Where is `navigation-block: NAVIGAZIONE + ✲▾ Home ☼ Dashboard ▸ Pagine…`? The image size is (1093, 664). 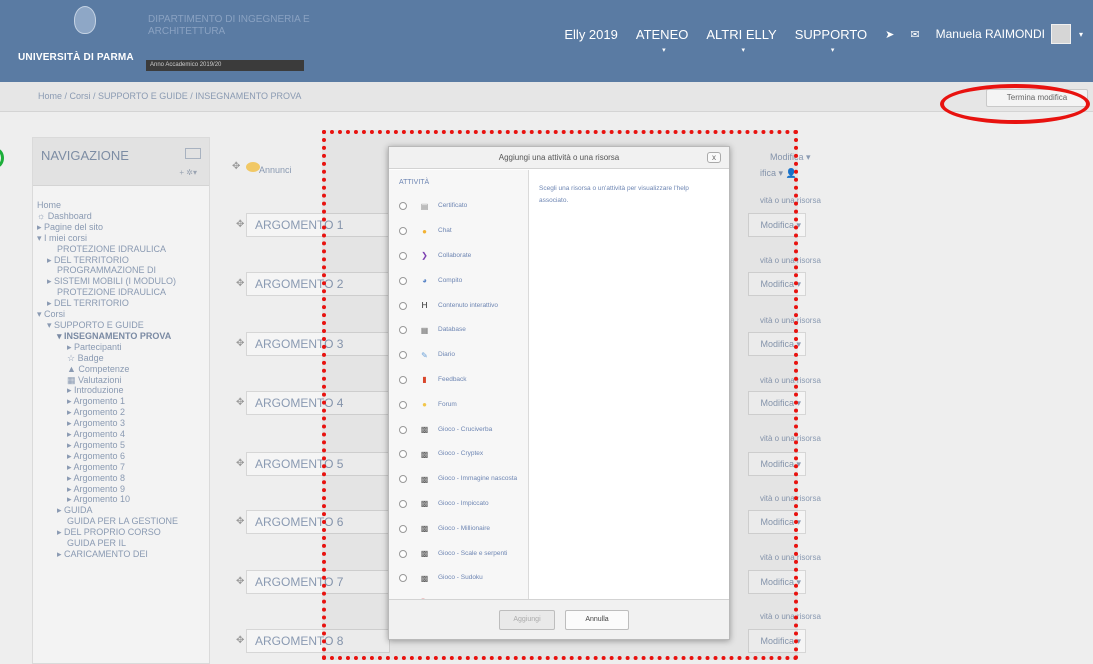
navigation-block: NAVIGAZIONE + ✲▾ Home ☼ Dashboard ▸ Pagine… is located at coordinates (121, 400).